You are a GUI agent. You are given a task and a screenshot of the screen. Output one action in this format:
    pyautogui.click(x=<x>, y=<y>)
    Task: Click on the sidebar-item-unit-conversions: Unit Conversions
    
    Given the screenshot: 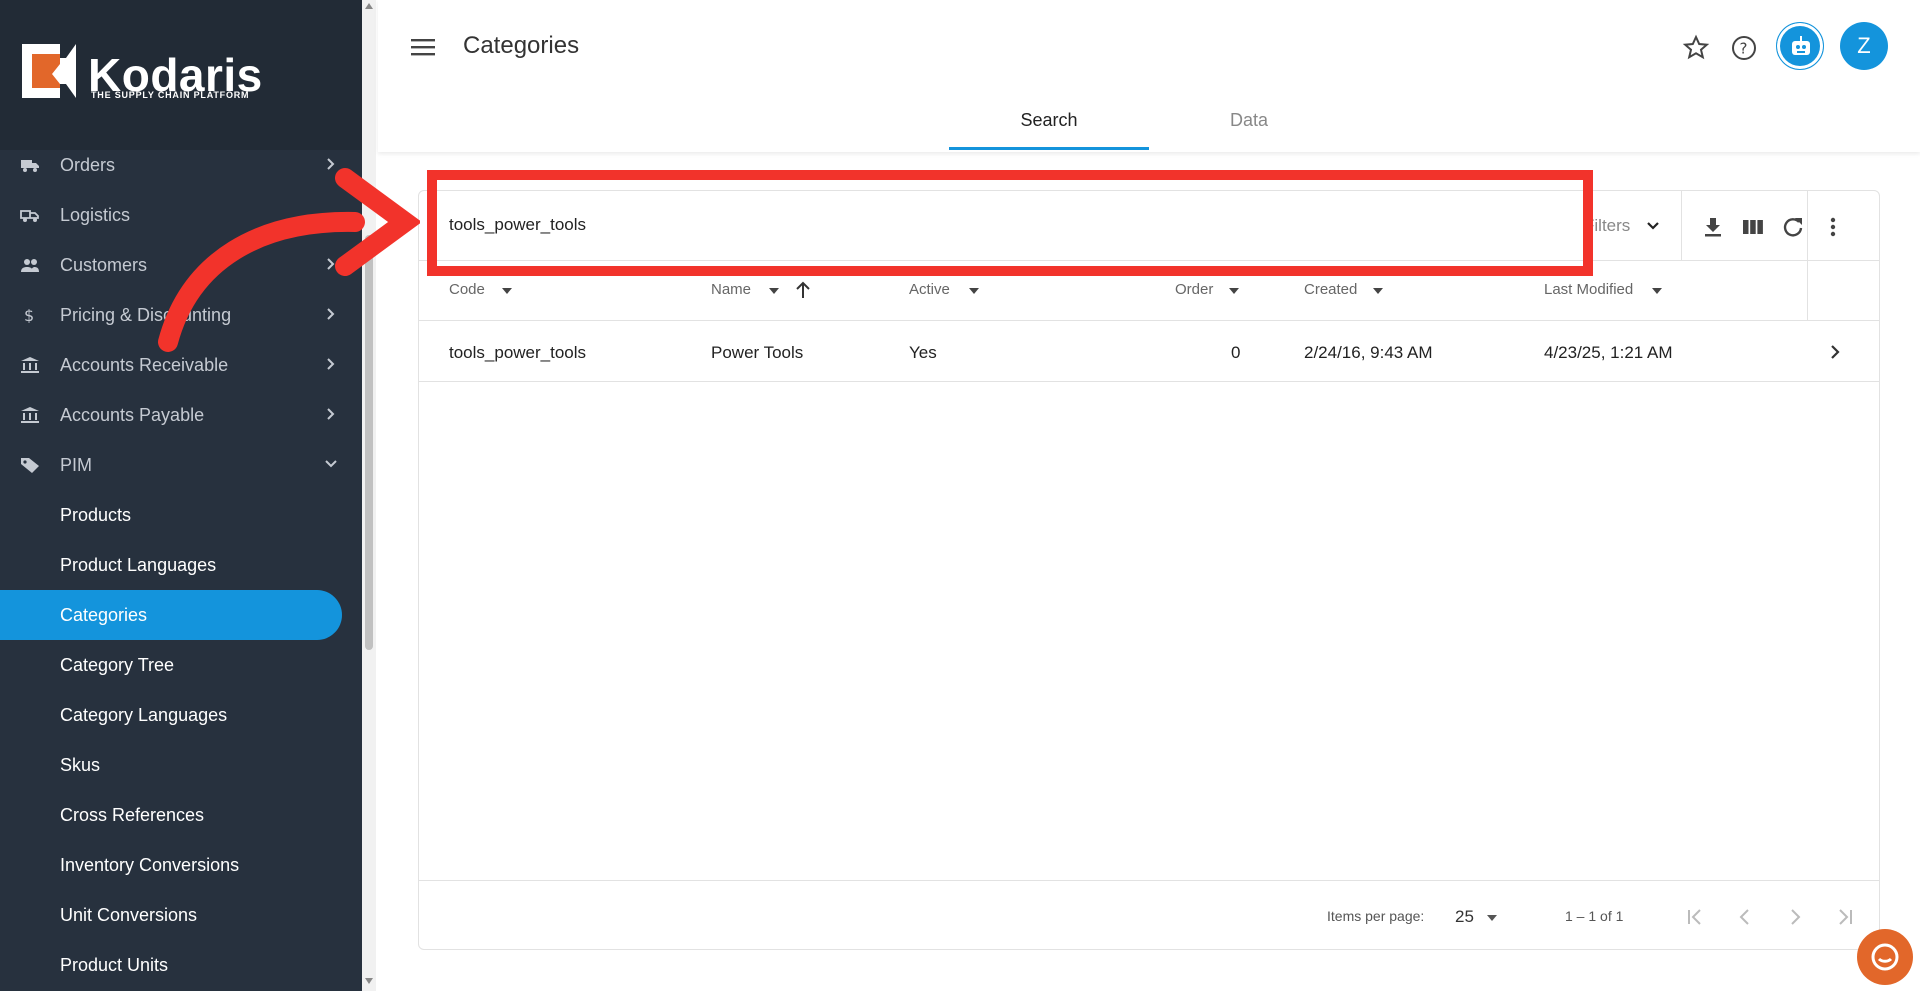 What is the action you would take?
    pyautogui.click(x=181, y=915)
    